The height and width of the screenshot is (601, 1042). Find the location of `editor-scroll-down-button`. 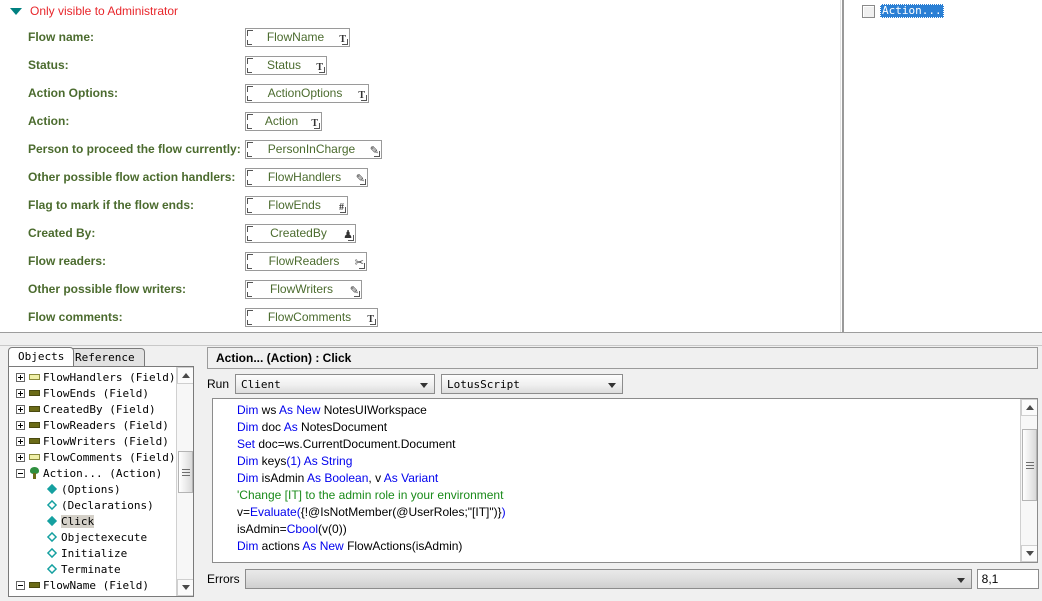

editor-scroll-down-button is located at coordinates (1029, 553).